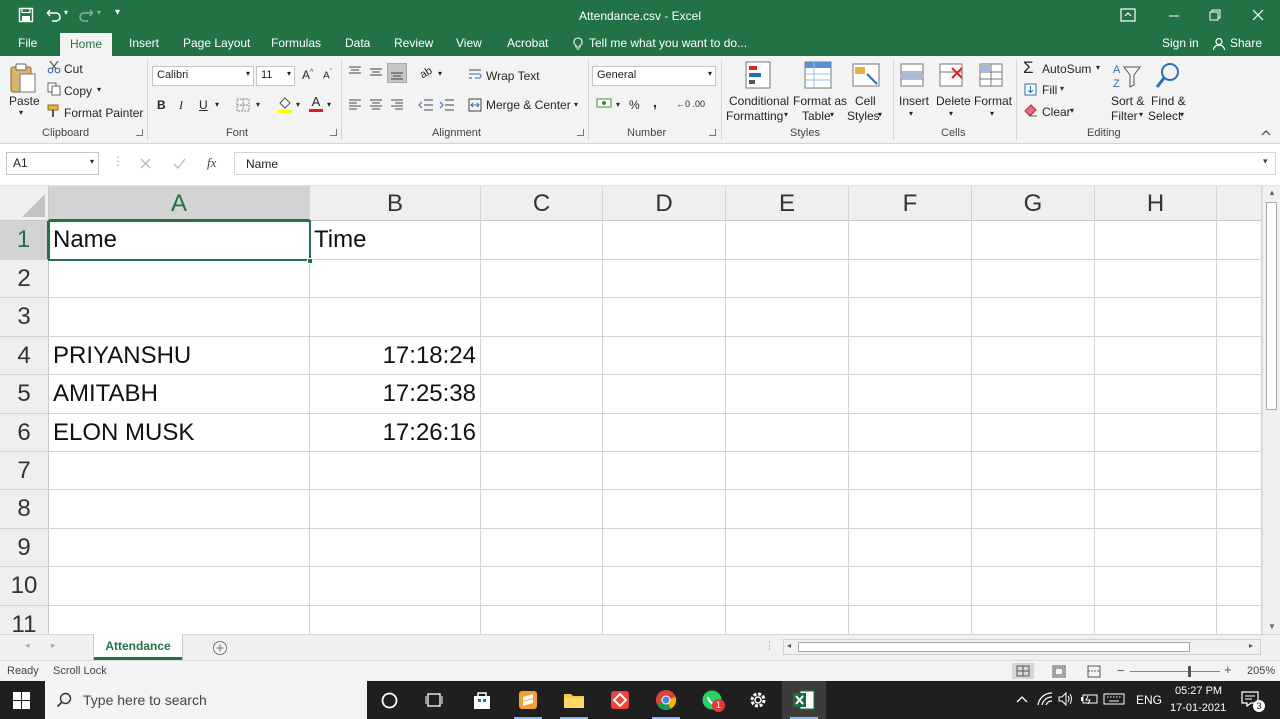  What do you see at coordinates (1033, 203) in the screenshot?
I see `column-header-g: G` at bounding box center [1033, 203].